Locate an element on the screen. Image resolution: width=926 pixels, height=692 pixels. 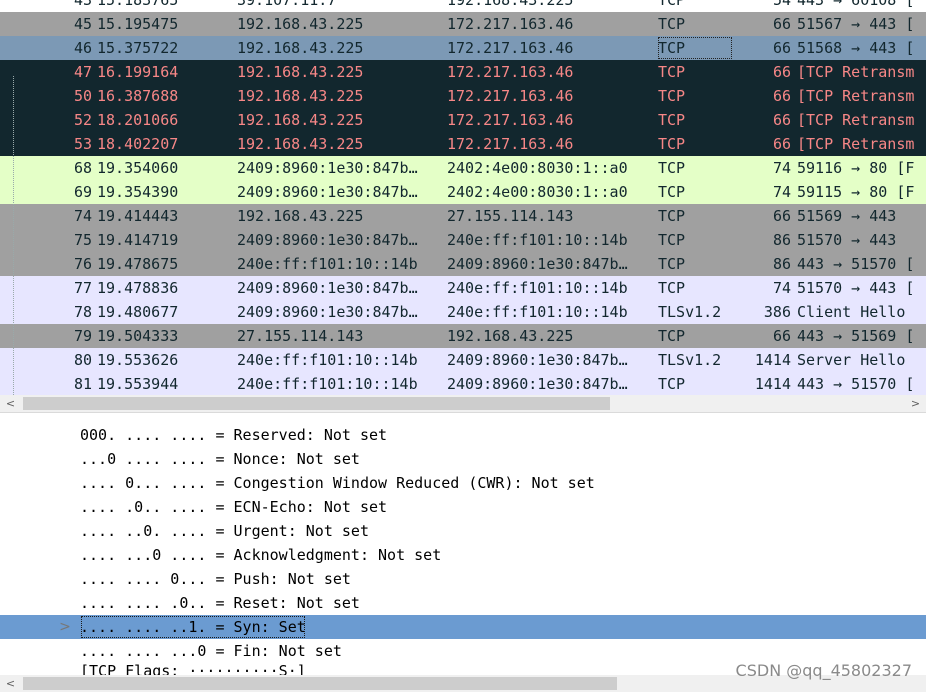
detail-line: ...0 .... .... = Nonce: Not set is located at coordinates (463, 459).